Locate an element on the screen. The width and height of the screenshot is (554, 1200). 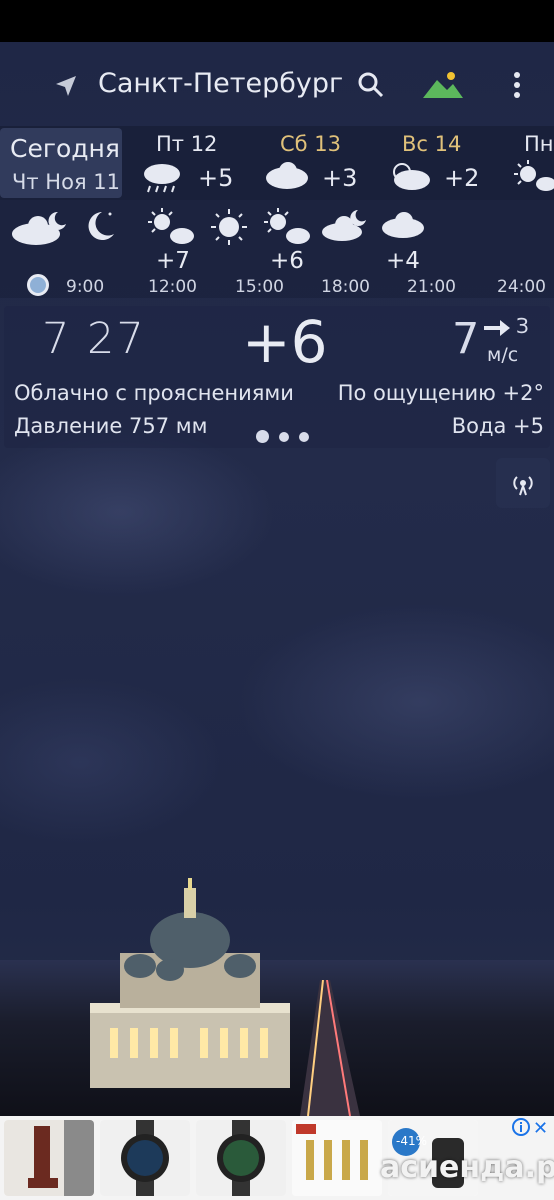
hourly-time: 24:00 is located at coordinates (521, 287).